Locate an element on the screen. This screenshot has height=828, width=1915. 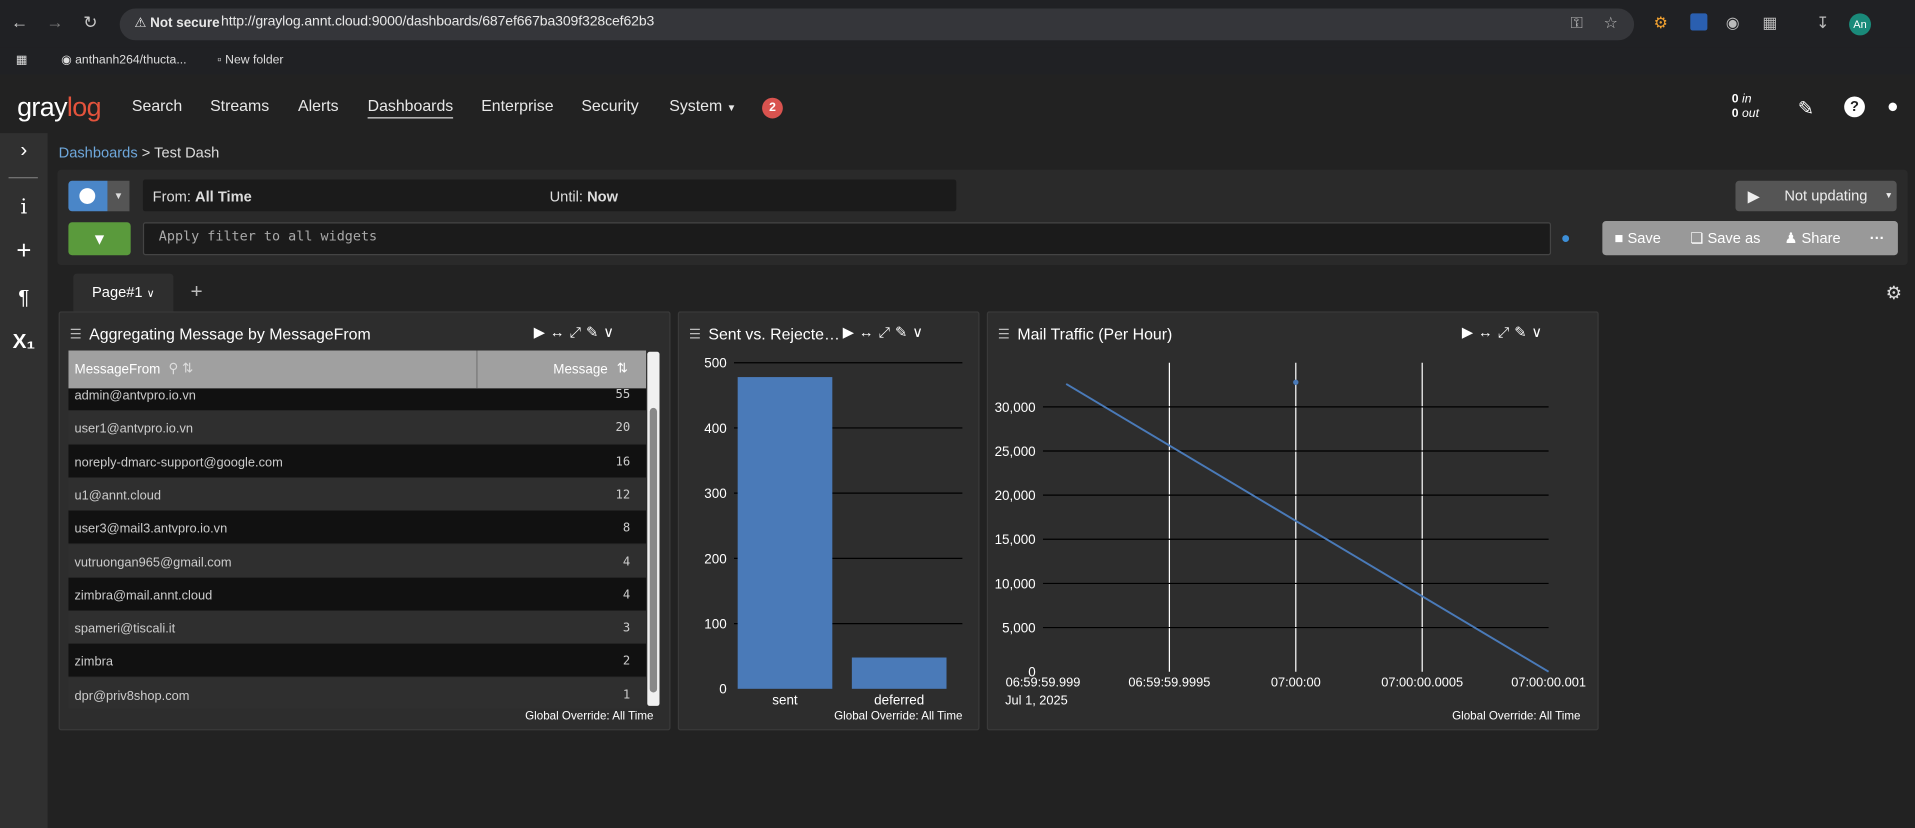
nav-security: Security is located at coordinates (609, 105).